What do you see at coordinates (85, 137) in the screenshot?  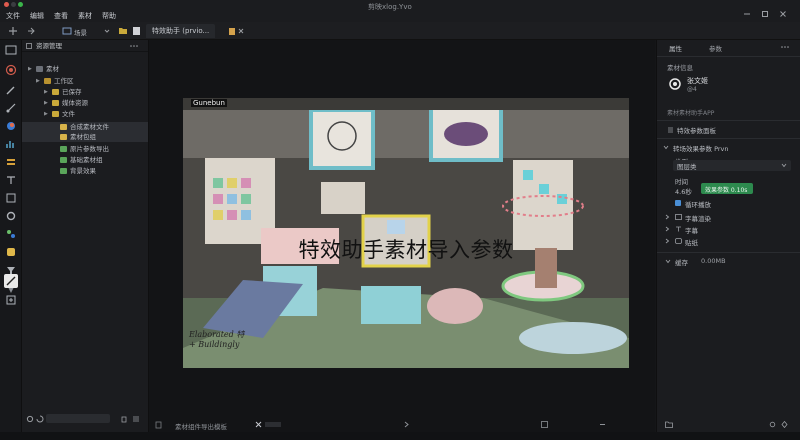 I see `tree-item: 素材包组` at bounding box center [85, 137].